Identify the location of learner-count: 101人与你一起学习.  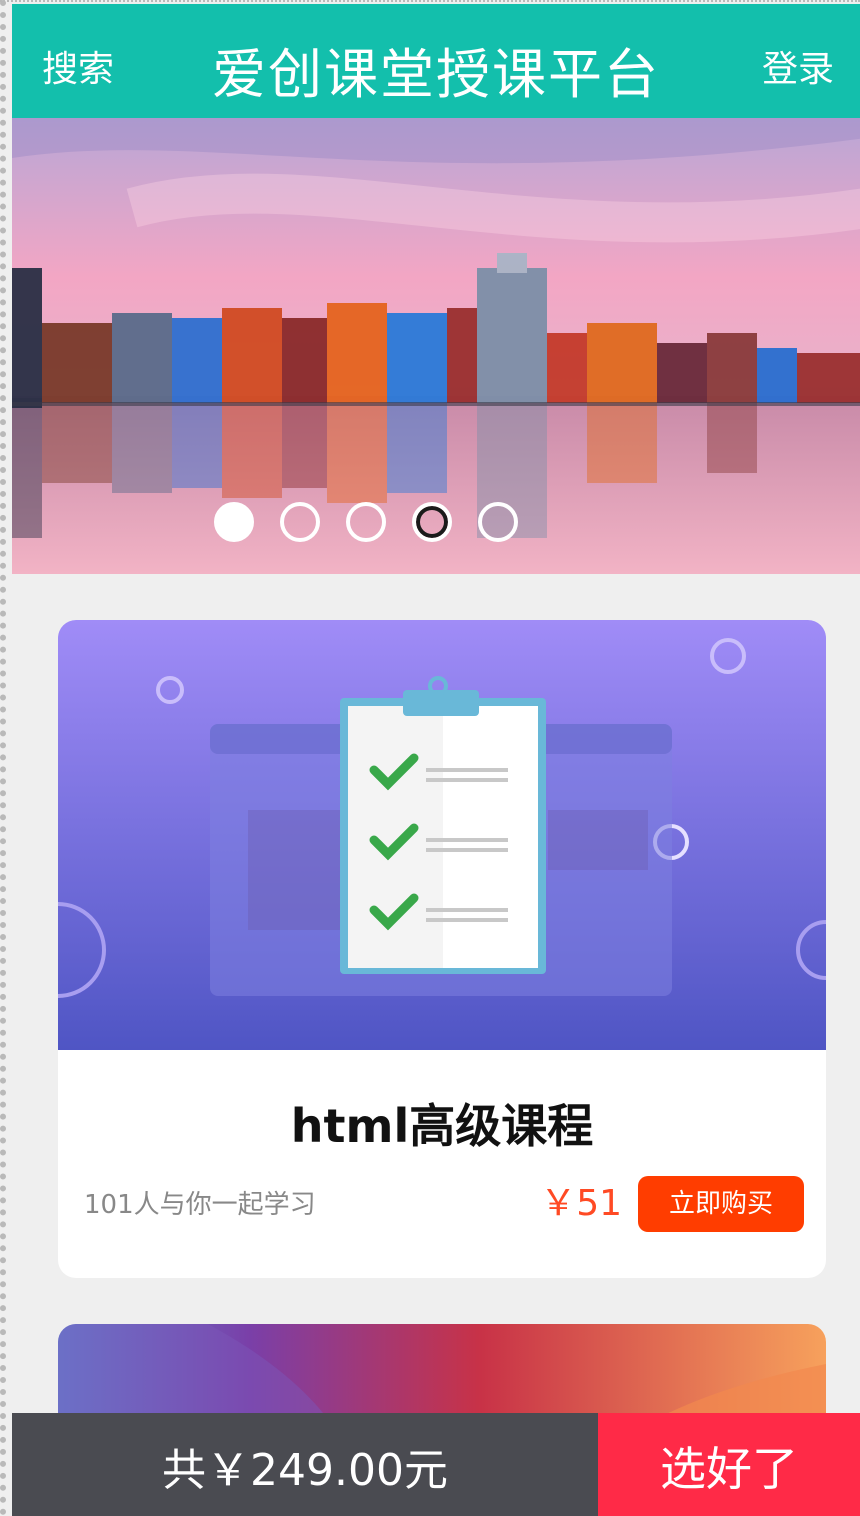
(200, 1205).